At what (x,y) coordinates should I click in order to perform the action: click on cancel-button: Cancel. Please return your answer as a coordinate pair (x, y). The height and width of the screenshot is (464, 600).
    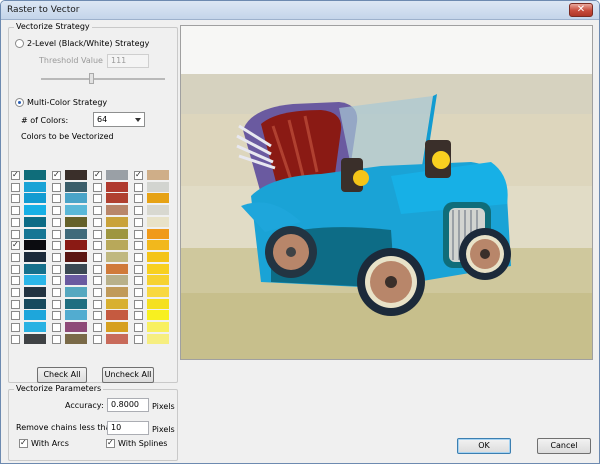
    Looking at the image, I should click on (564, 446).